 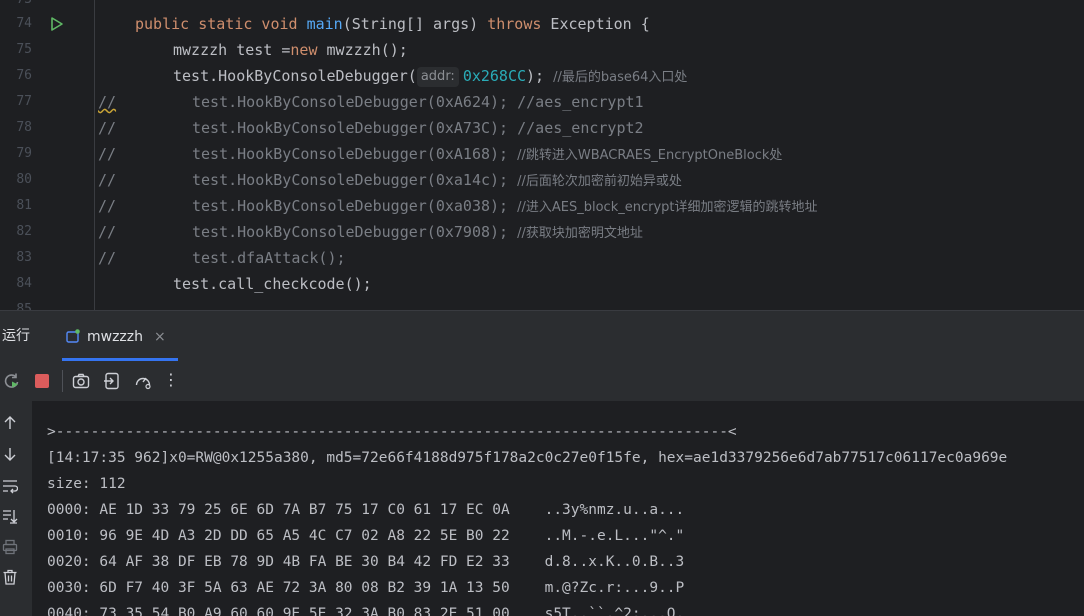 I want to click on camera-icon, so click(x=81, y=381).